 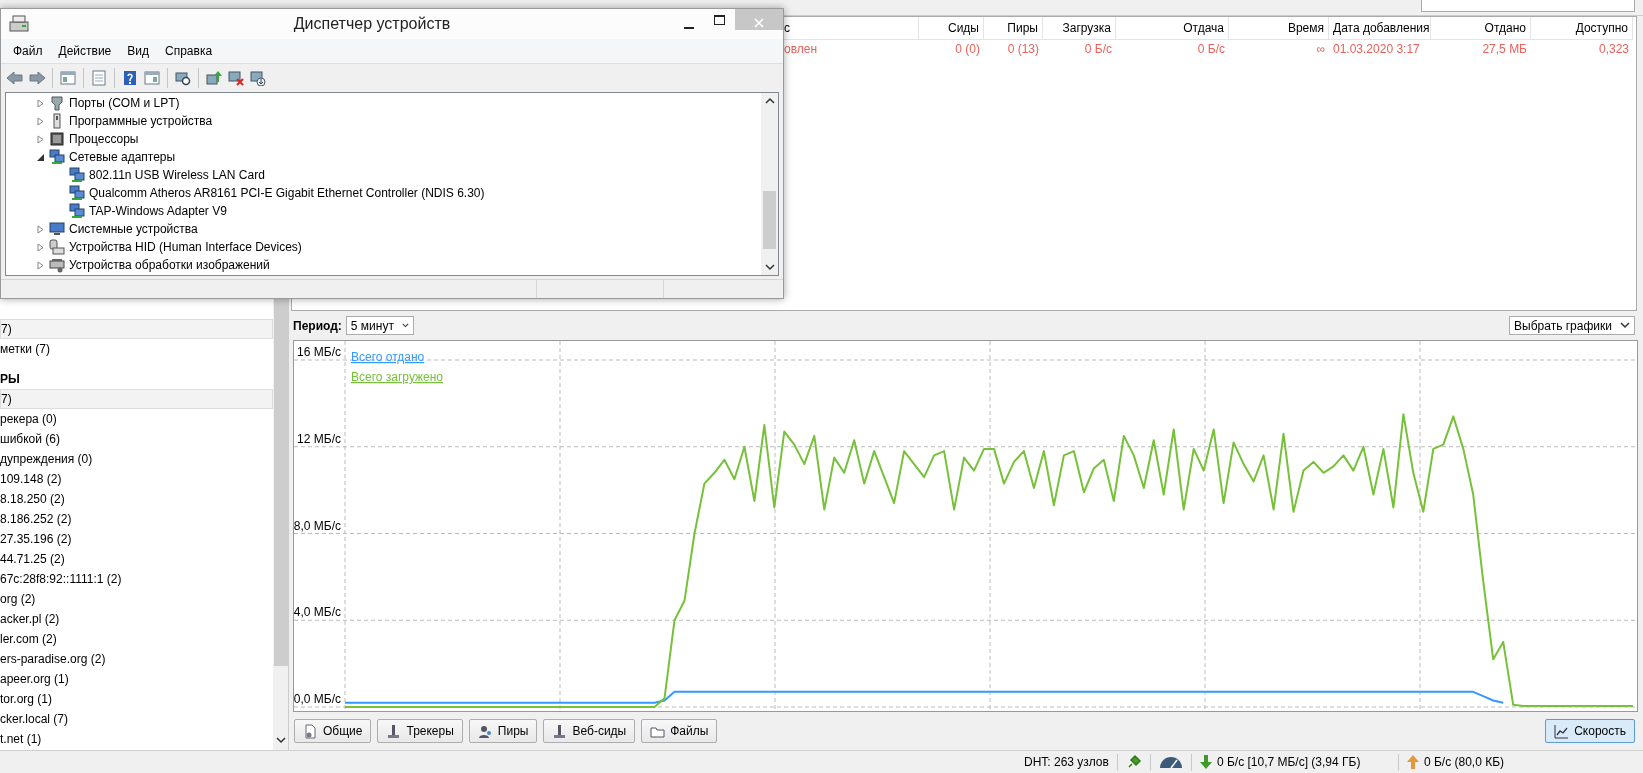 I want to click on y-axis-label: 0,0 МБ/с, so click(x=317, y=699).